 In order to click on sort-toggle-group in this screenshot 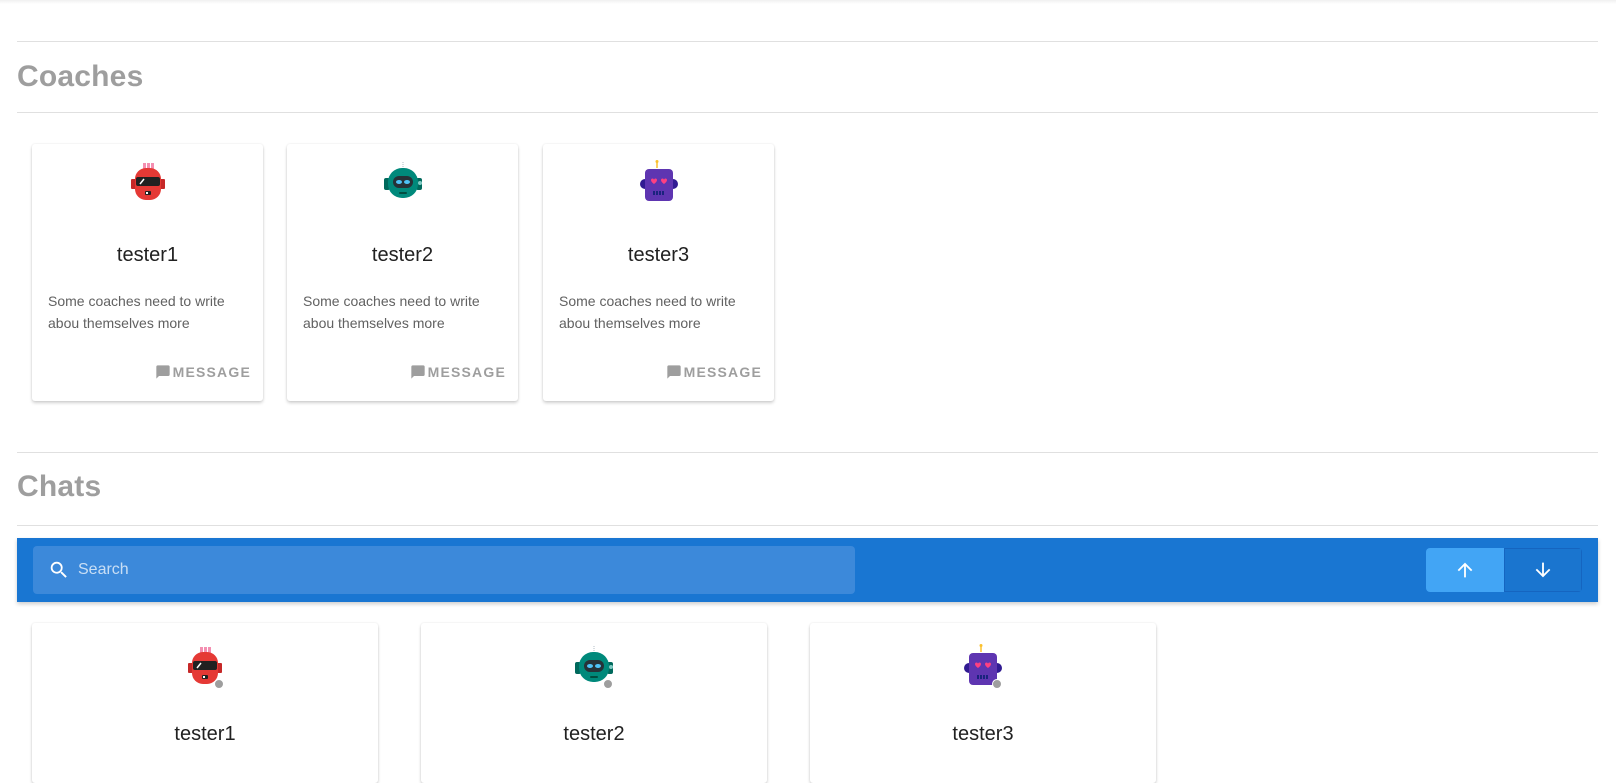, I will do `click(1504, 570)`.